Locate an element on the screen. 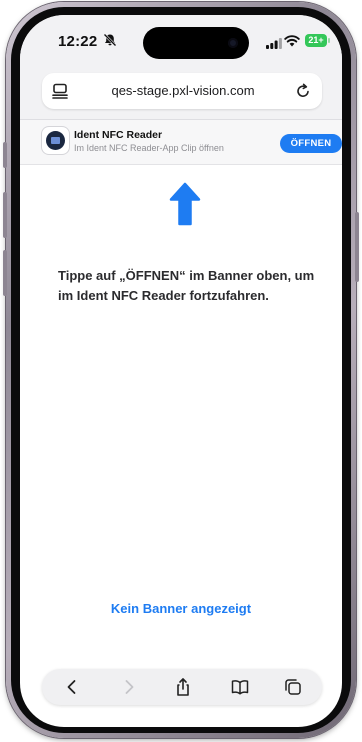 This screenshot has width=362, height=742. status-bar: 12:22 21+ is located at coordinates (181, 39).